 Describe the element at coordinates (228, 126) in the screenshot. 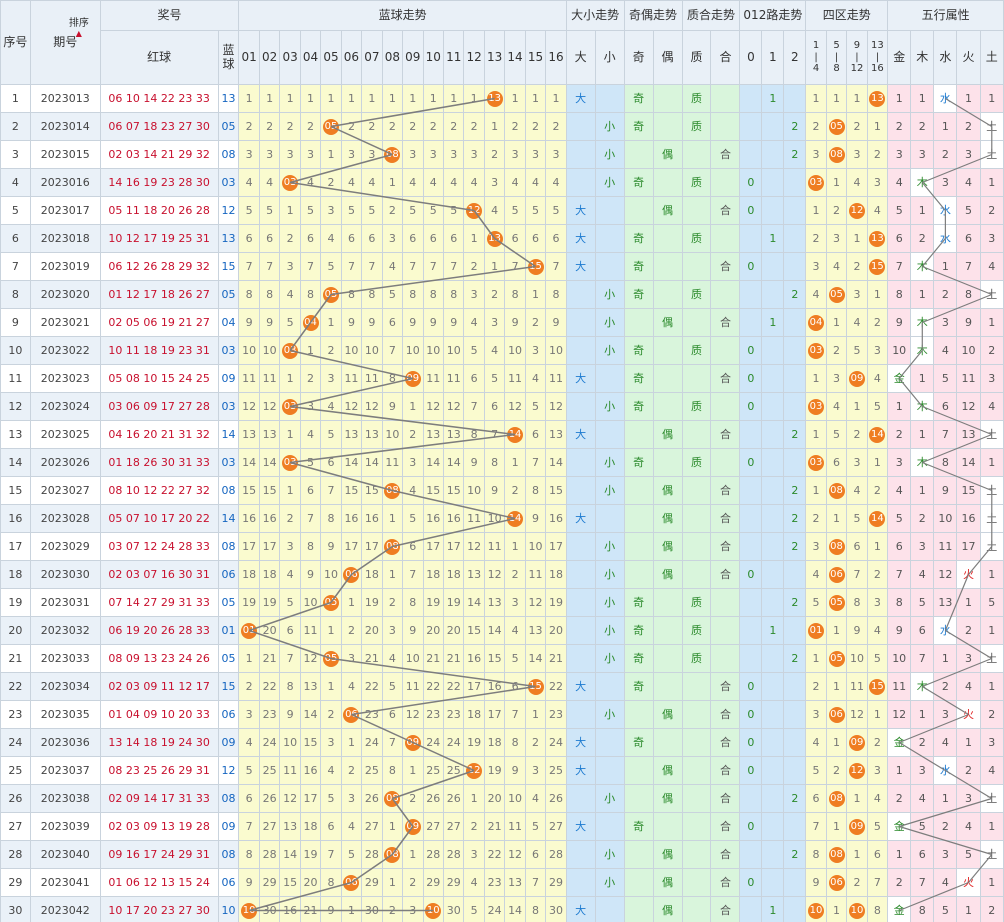

I see `row-blue-ball: 05` at that location.